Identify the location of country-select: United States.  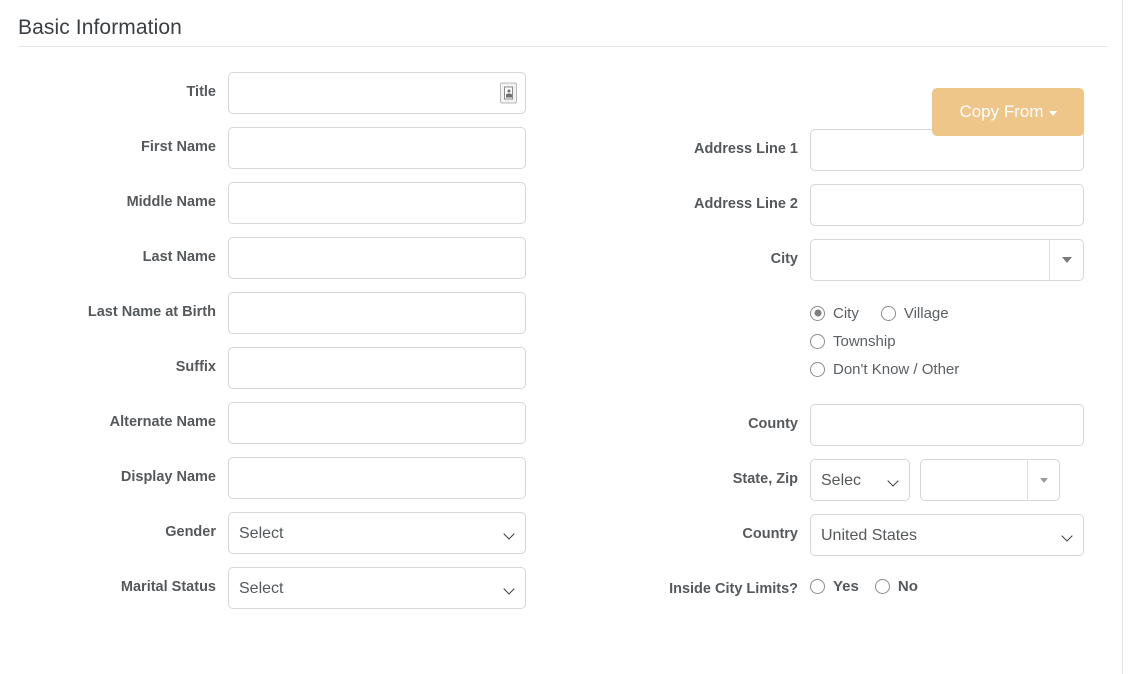
(947, 535).